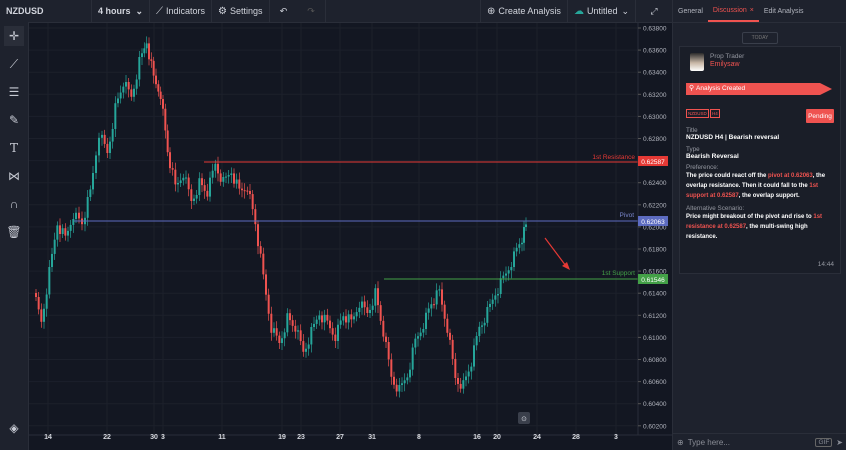 The image size is (846, 450). I want to click on tab-discussion-label: Discussion, so click(729, 10).